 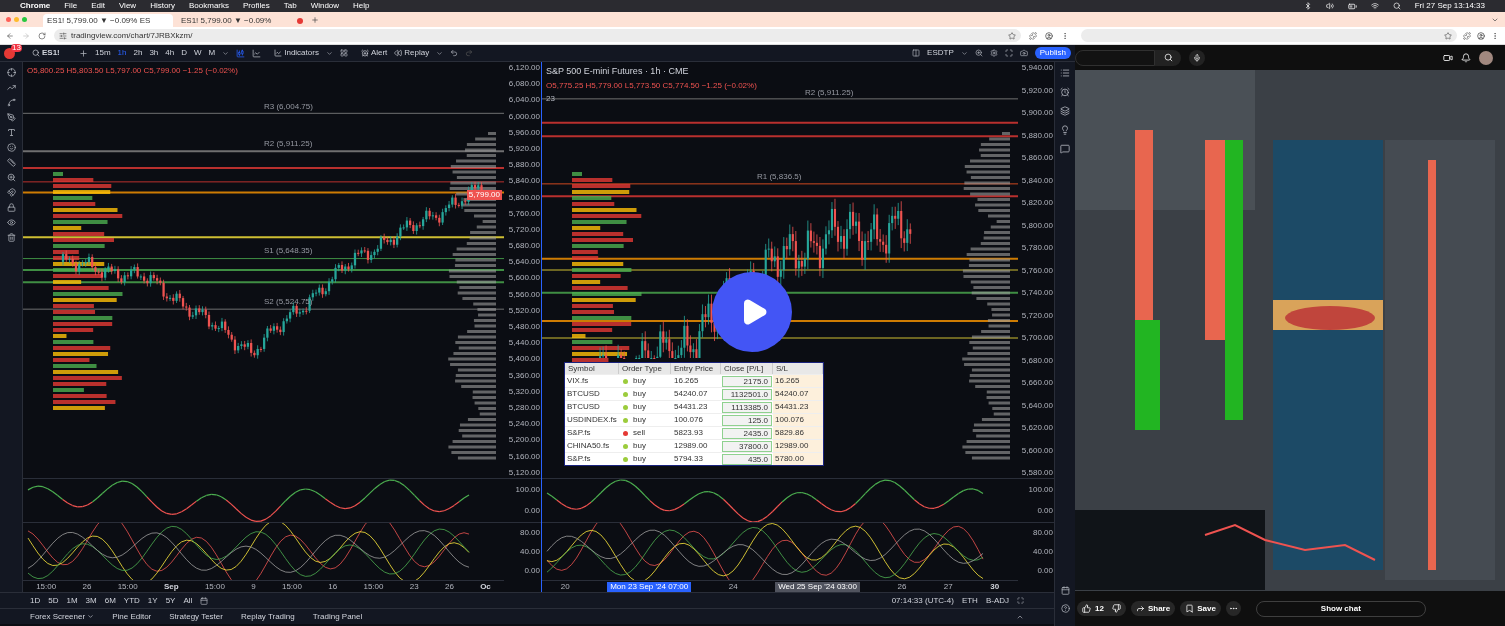 I want to click on price-axis-label: 5,840.00, so click(x=524, y=181).